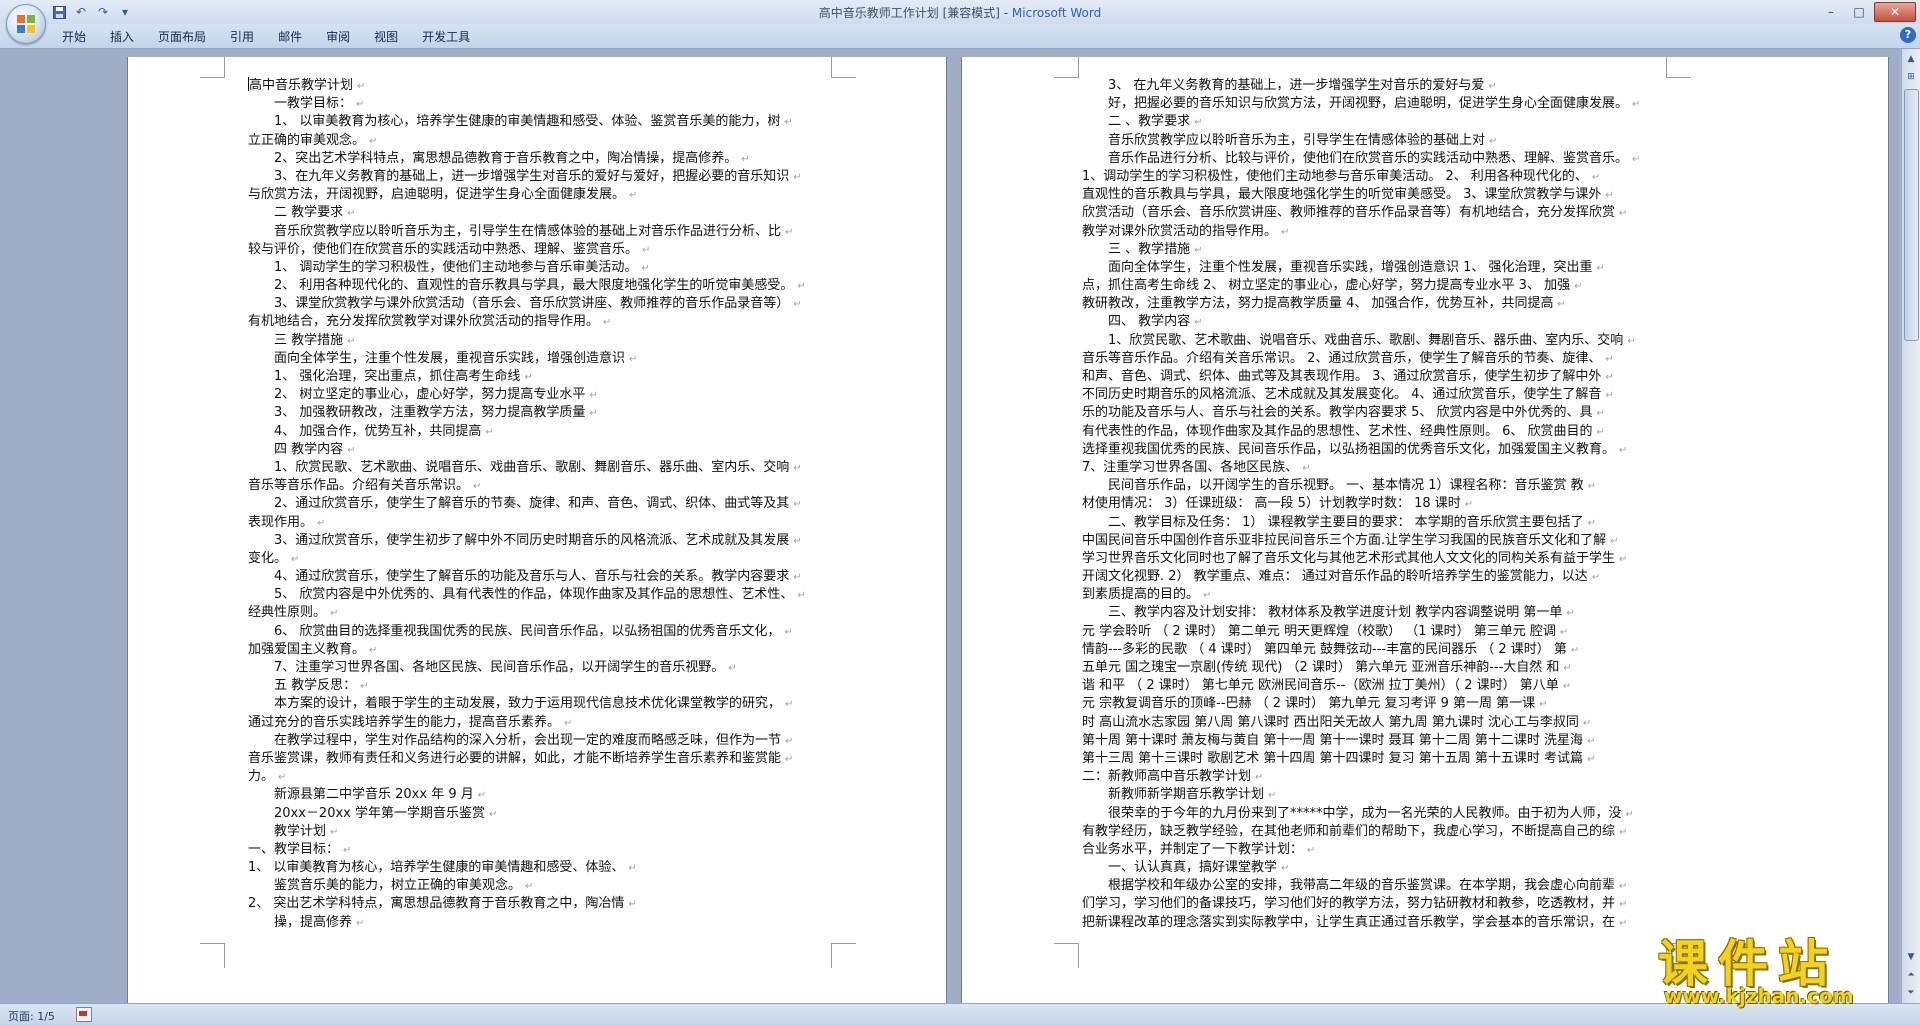 Image resolution: width=1920 pixels, height=1026 pixels. Describe the element at coordinates (31, 1016) in the screenshot. I see `page-indicator: 页面: 1/5` at that location.